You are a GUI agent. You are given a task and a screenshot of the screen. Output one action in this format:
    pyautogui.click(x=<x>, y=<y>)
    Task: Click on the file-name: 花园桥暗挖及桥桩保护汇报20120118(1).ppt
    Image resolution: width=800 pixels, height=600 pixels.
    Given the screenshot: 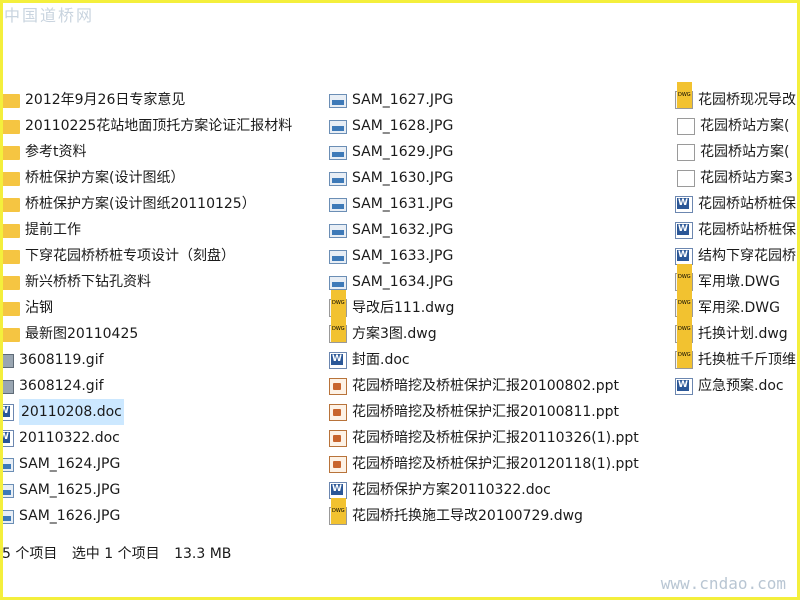 What is the action you would take?
    pyautogui.click(x=495, y=464)
    